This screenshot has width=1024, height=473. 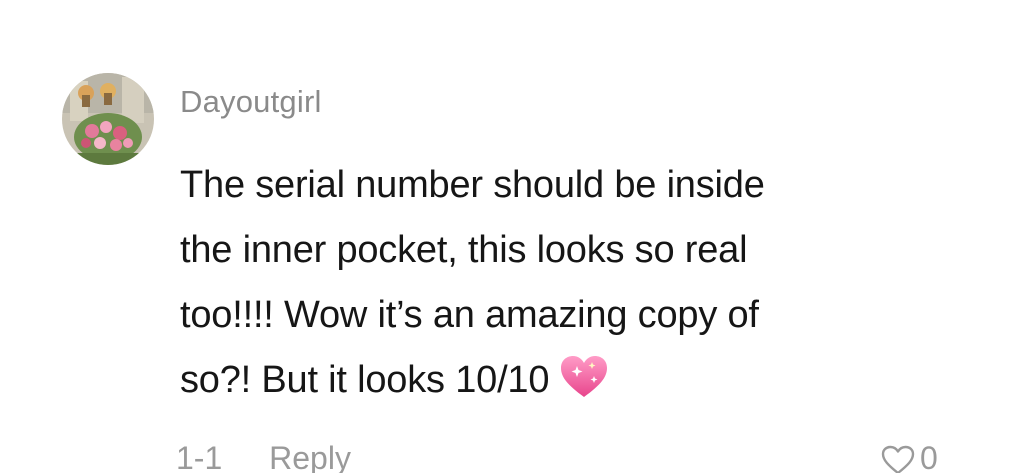 I want to click on comment-date: 1-1, so click(x=199, y=456).